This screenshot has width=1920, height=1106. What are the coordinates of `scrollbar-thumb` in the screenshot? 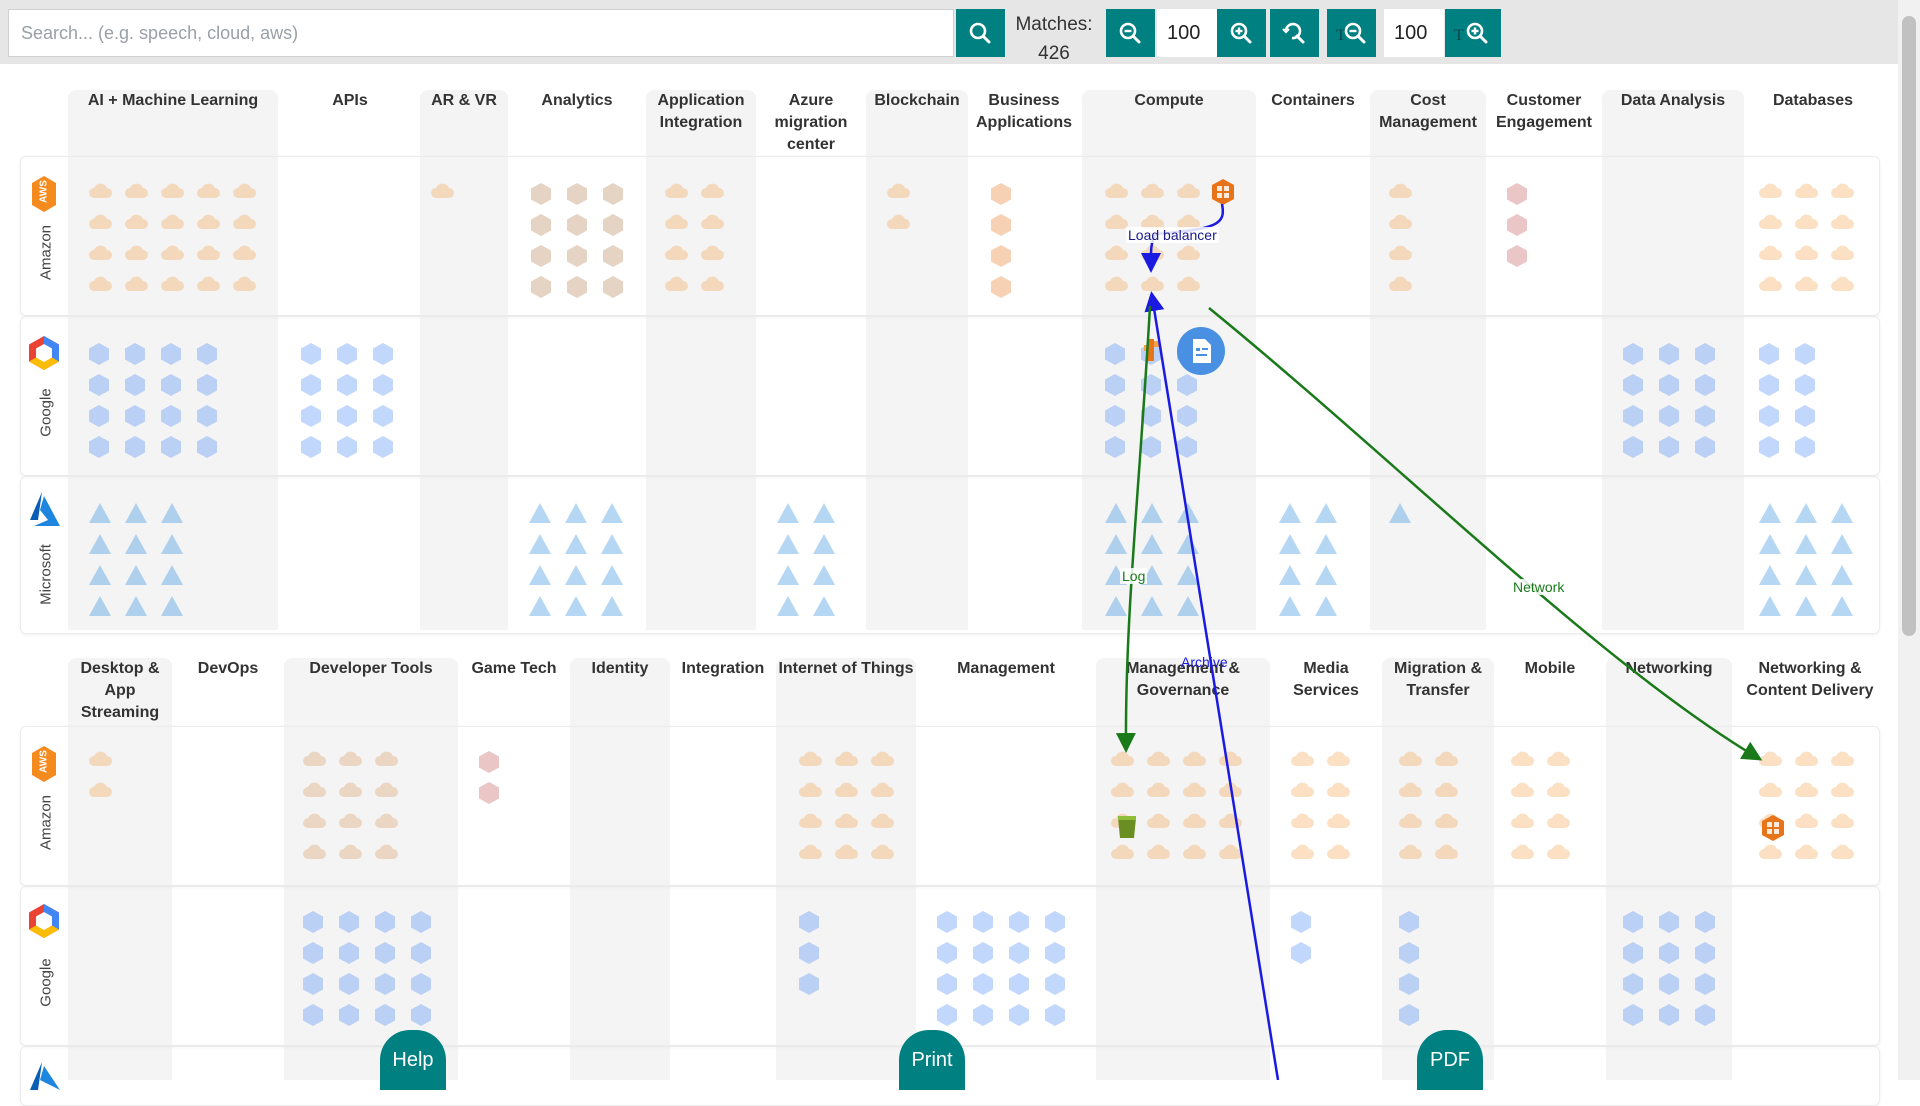 It's located at (1909, 326).